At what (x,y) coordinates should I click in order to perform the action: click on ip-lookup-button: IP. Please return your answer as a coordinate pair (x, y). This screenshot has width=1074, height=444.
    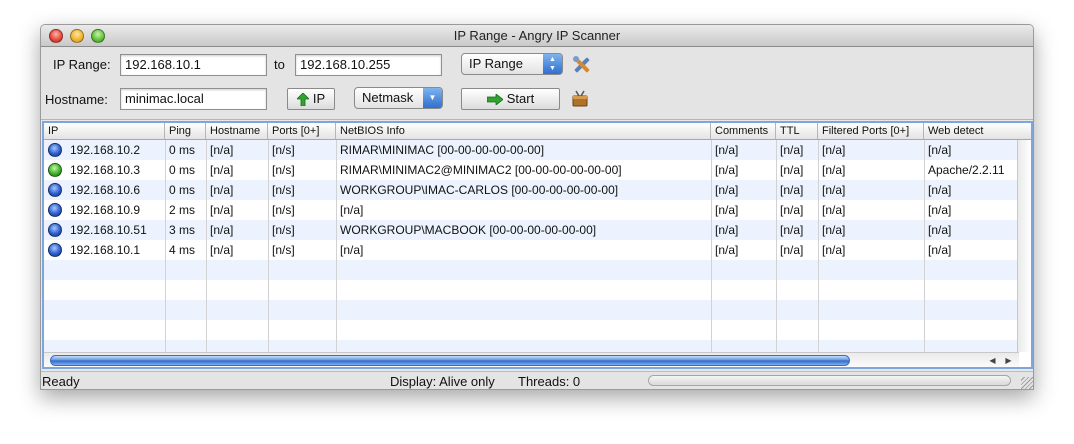
    Looking at the image, I should click on (311, 99).